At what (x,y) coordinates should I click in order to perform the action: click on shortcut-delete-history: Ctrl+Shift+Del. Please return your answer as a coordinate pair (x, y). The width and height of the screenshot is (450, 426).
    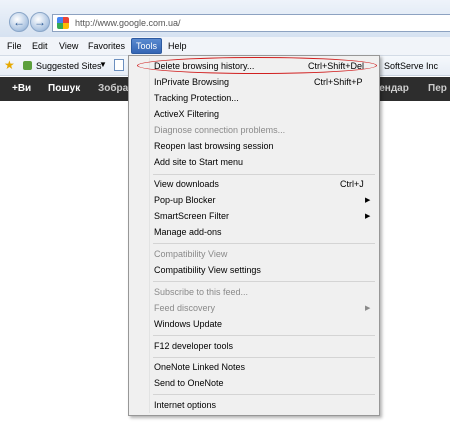
    Looking at the image, I should click on (336, 66).